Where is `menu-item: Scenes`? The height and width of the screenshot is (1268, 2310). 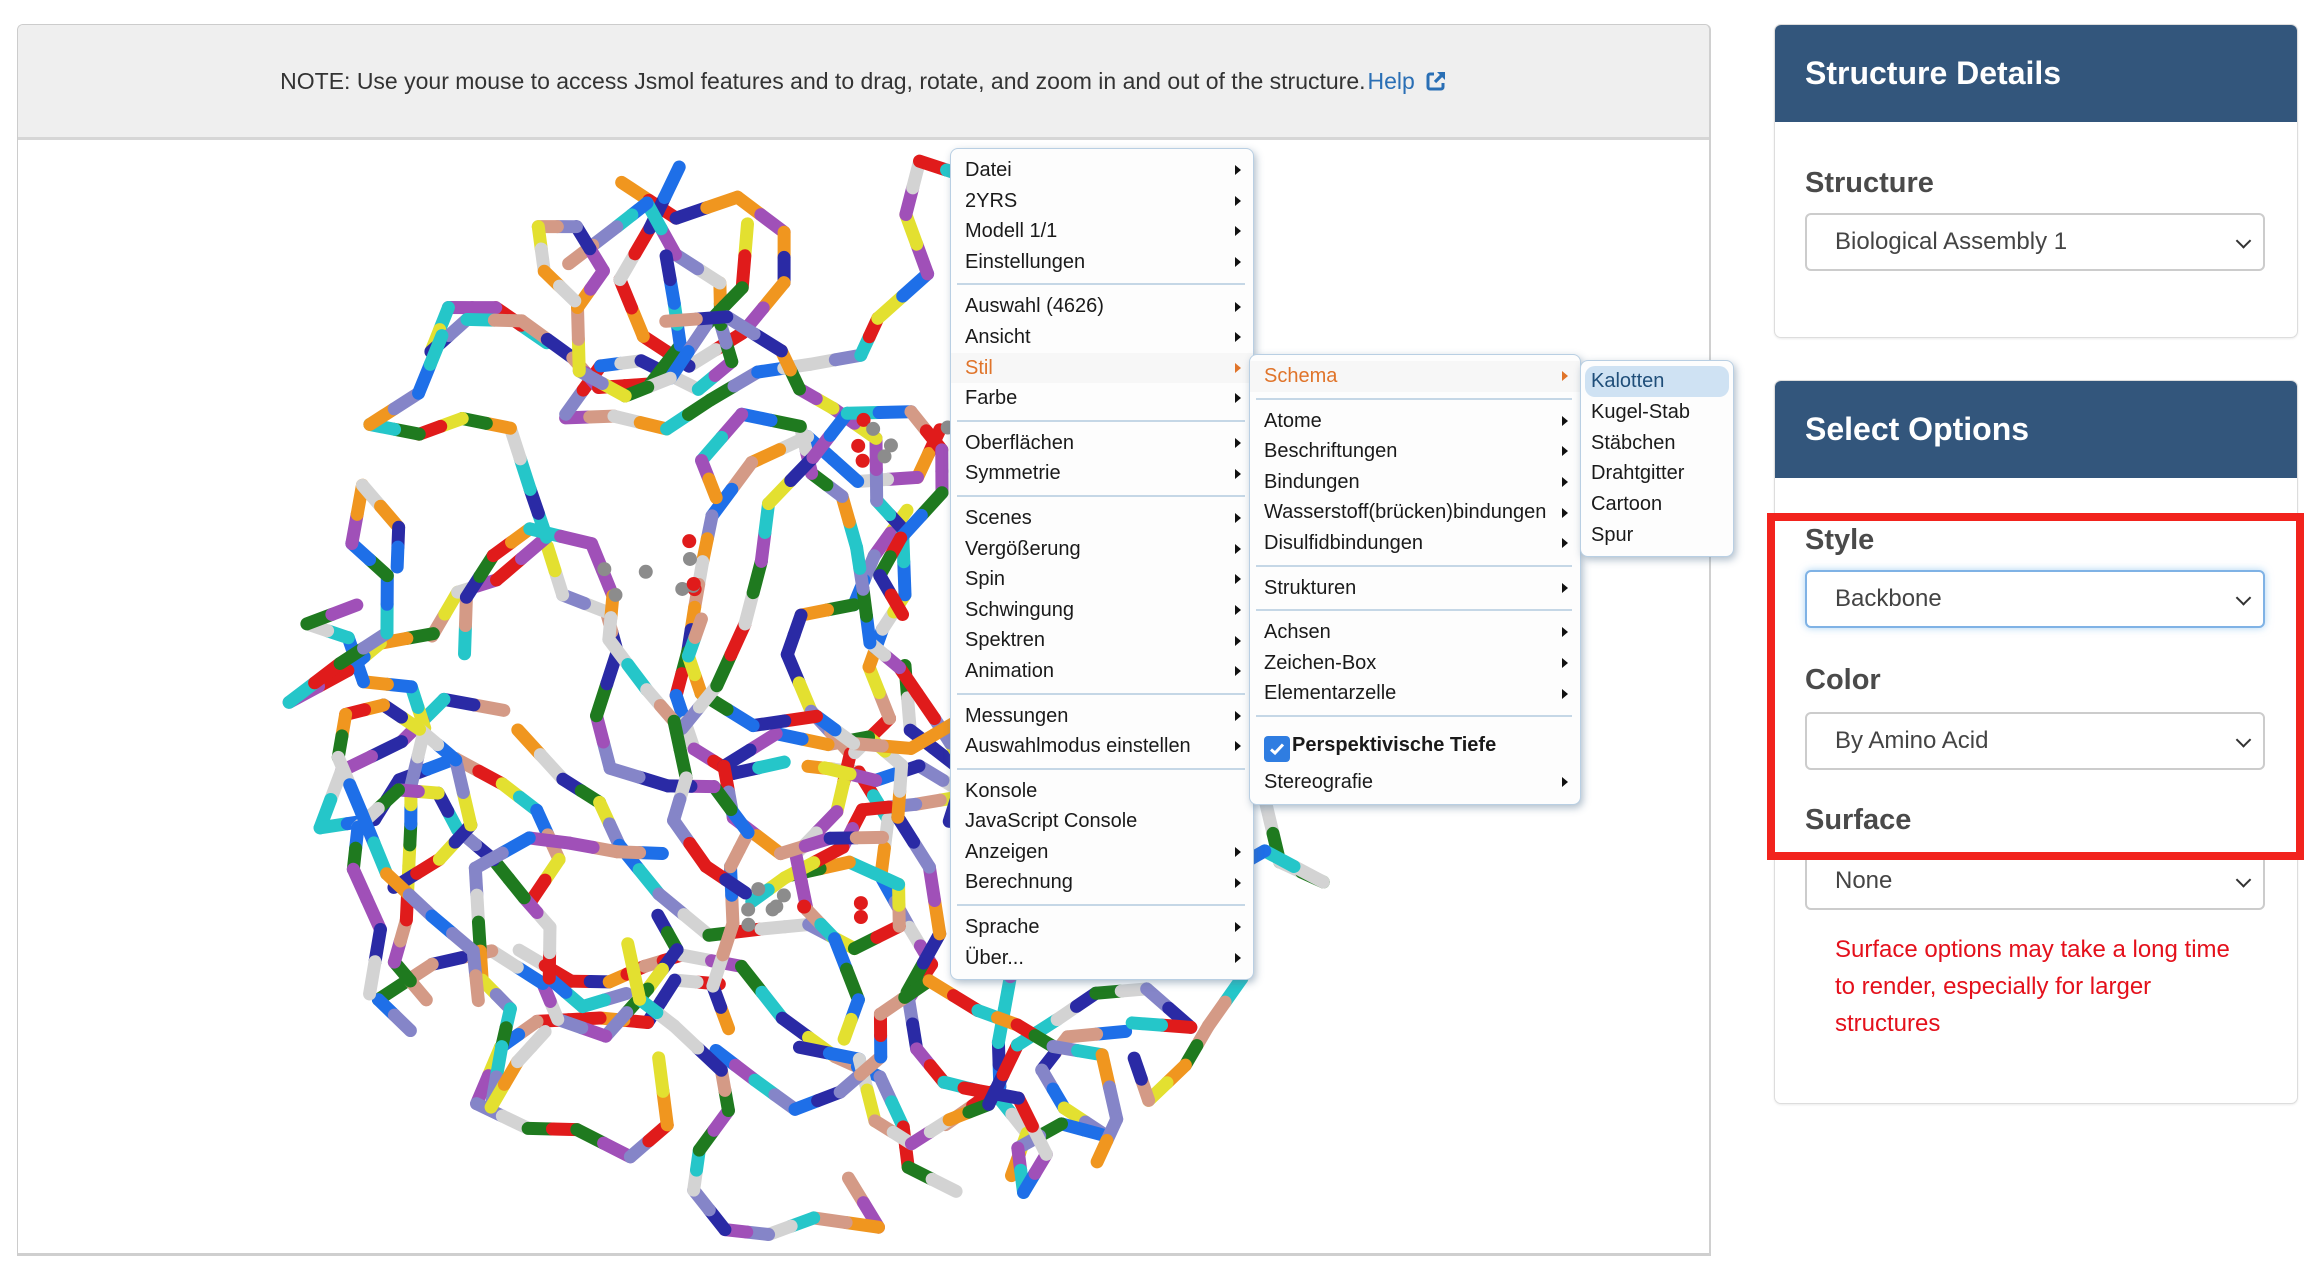 menu-item: Scenes is located at coordinates (1102, 518).